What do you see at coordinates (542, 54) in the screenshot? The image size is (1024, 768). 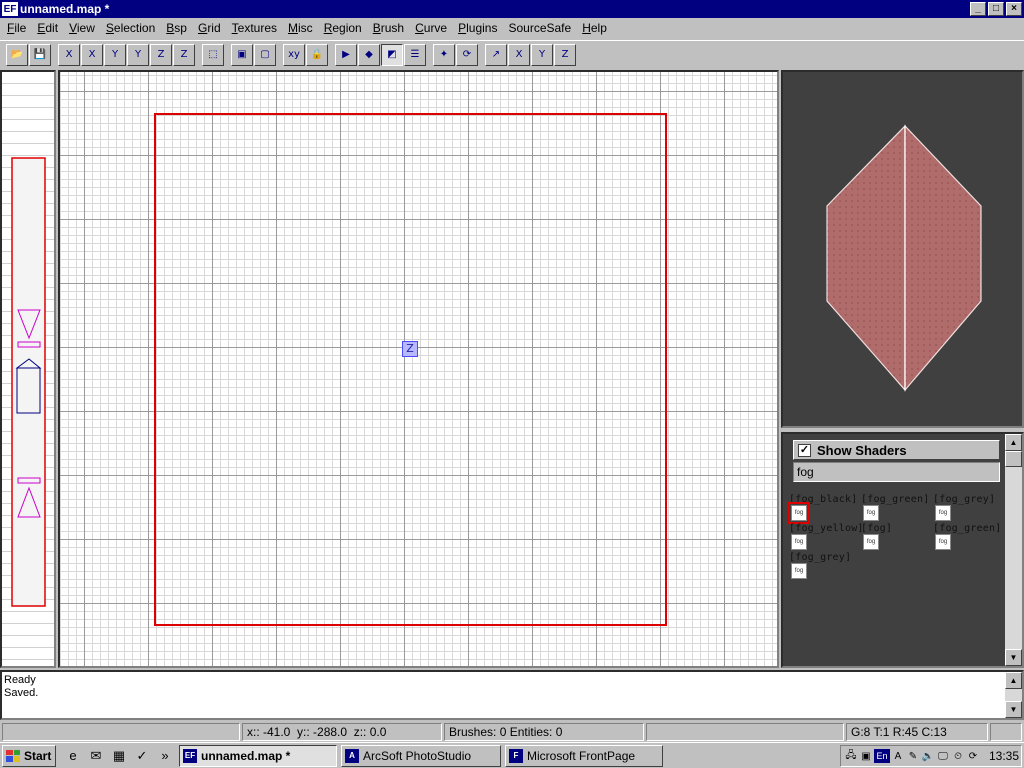 I see `axis-y-icon: Y` at bounding box center [542, 54].